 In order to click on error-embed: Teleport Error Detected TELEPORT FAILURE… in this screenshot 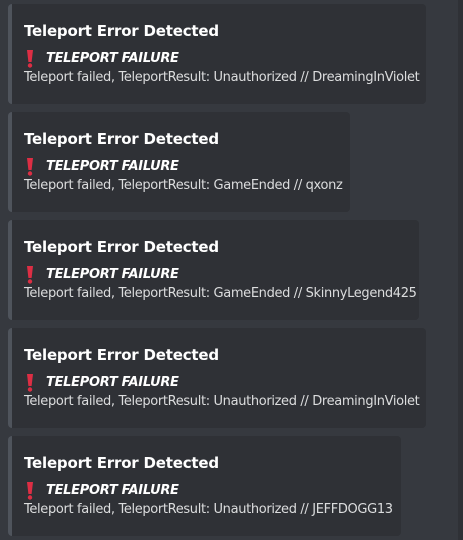, I will do `click(179, 162)`.